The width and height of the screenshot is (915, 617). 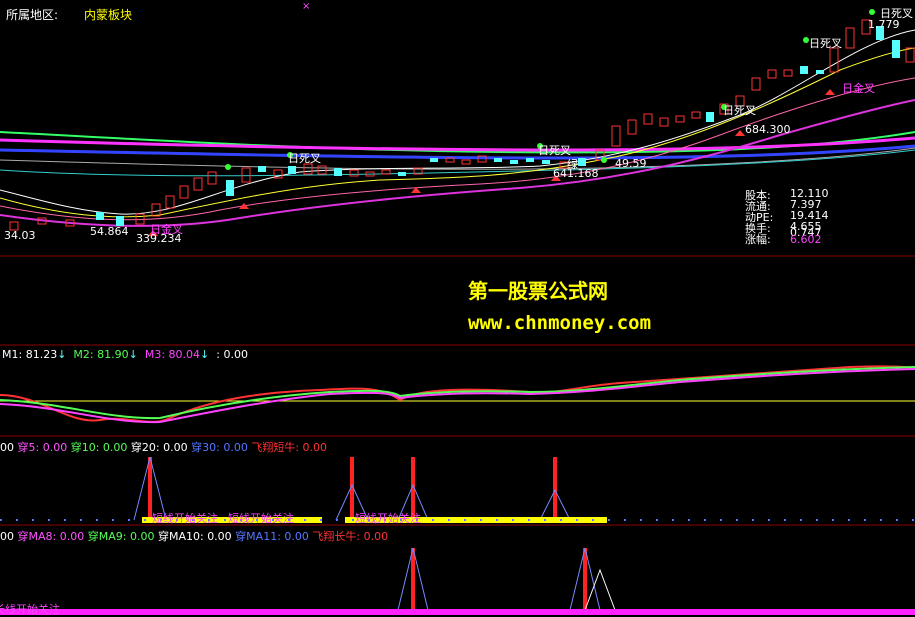 What do you see at coordinates (184, 354) in the screenshot?
I see `m3-value: 80.04` at bounding box center [184, 354].